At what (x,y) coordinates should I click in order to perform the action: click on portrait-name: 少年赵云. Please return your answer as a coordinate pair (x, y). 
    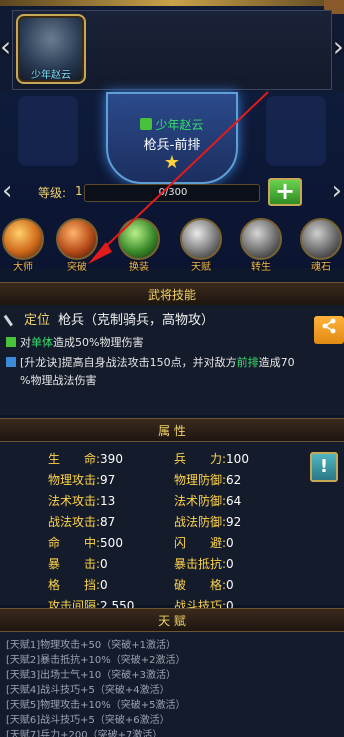
    Looking at the image, I should click on (51, 75).